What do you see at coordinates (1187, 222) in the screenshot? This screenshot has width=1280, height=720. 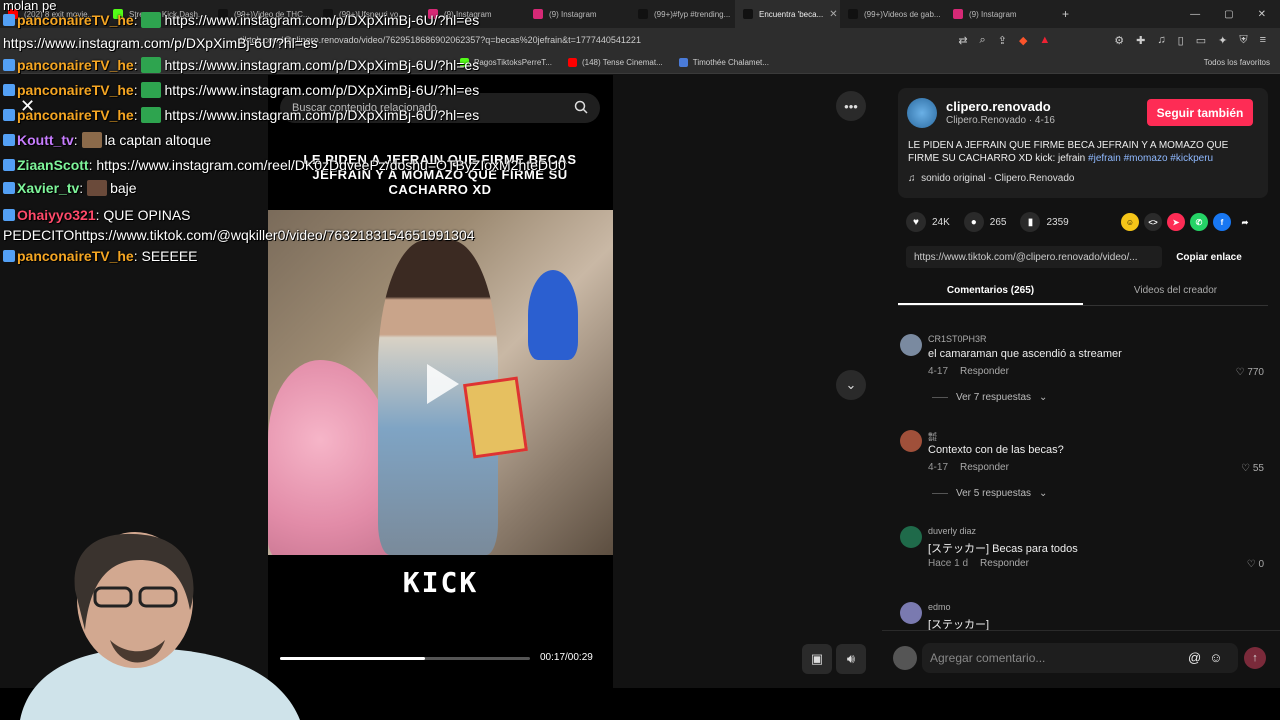 I see `share-row: ☺ <> ➤ ✆ f ➦` at bounding box center [1187, 222].